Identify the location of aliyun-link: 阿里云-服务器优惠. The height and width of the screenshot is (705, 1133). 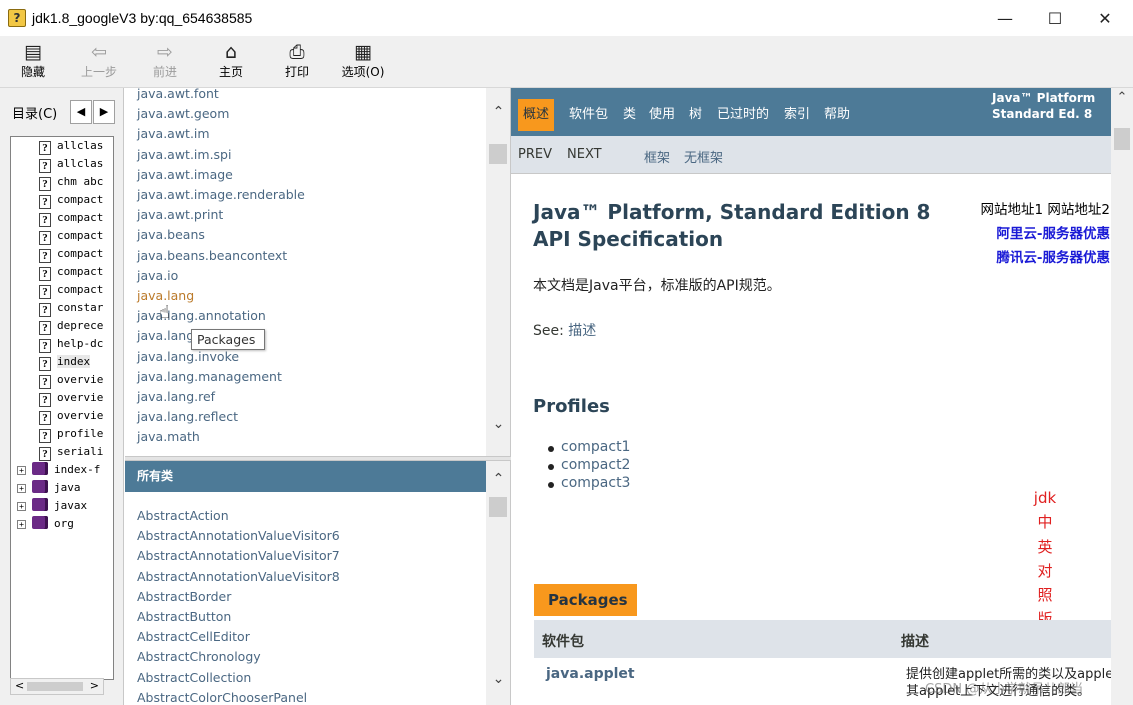
(1045, 234).